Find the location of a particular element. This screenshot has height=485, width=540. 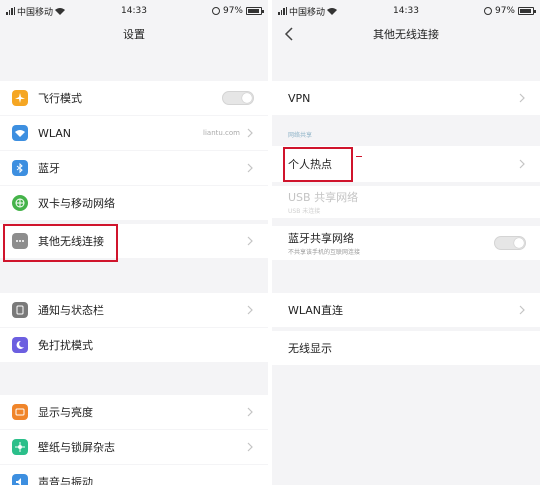

wlan-direct-label: WLAN直连 is located at coordinates (316, 310).